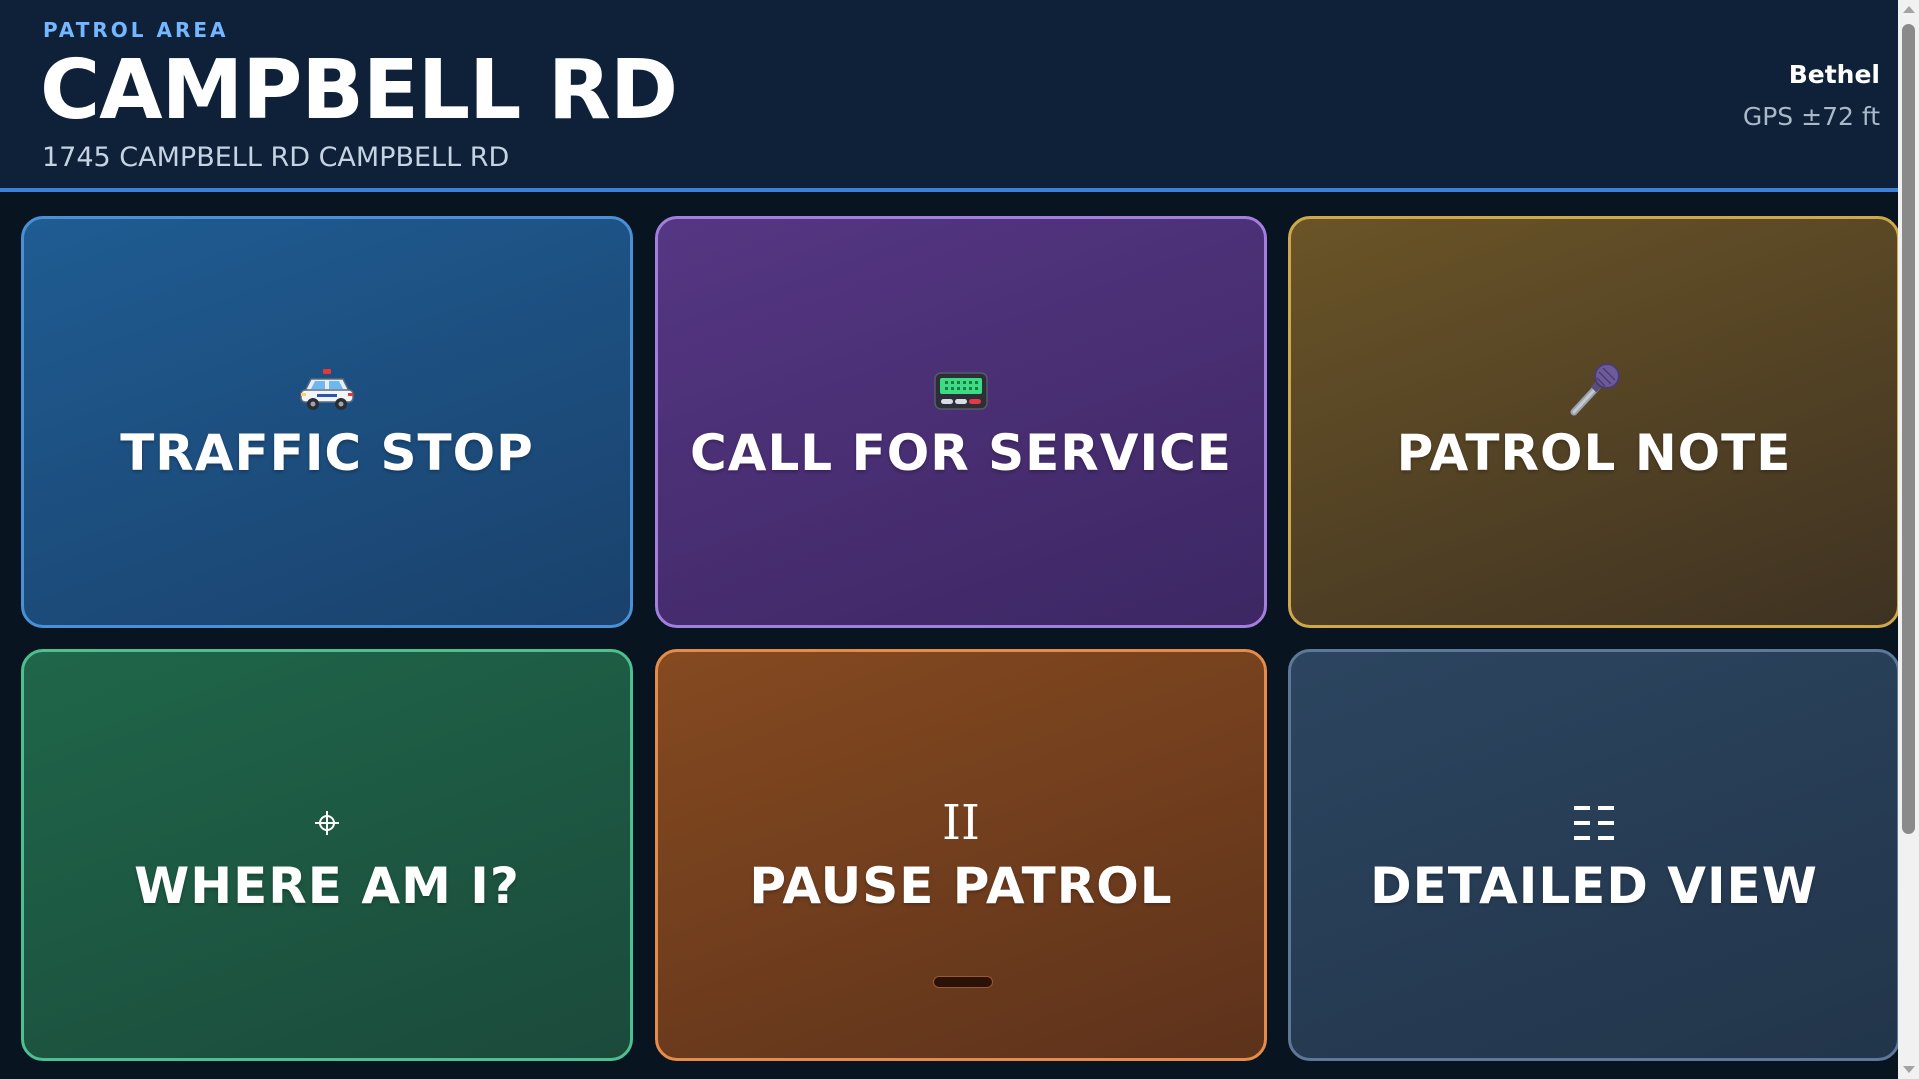 The width and height of the screenshot is (1919, 1079). Describe the element at coordinates (276, 157) in the screenshot. I see `patrol-address: 1745 CAMPBELL RD CAMPBELL RD` at that location.